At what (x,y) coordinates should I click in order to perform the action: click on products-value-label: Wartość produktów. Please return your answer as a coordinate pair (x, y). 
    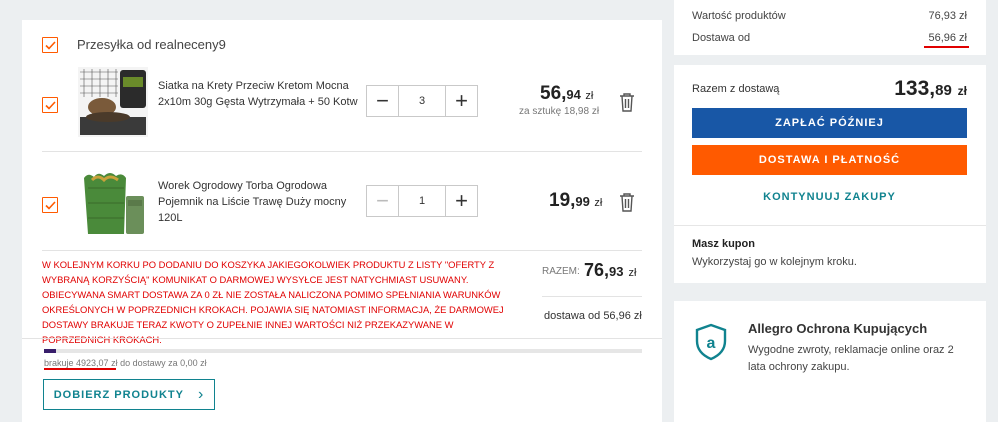
    Looking at the image, I should click on (739, 16).